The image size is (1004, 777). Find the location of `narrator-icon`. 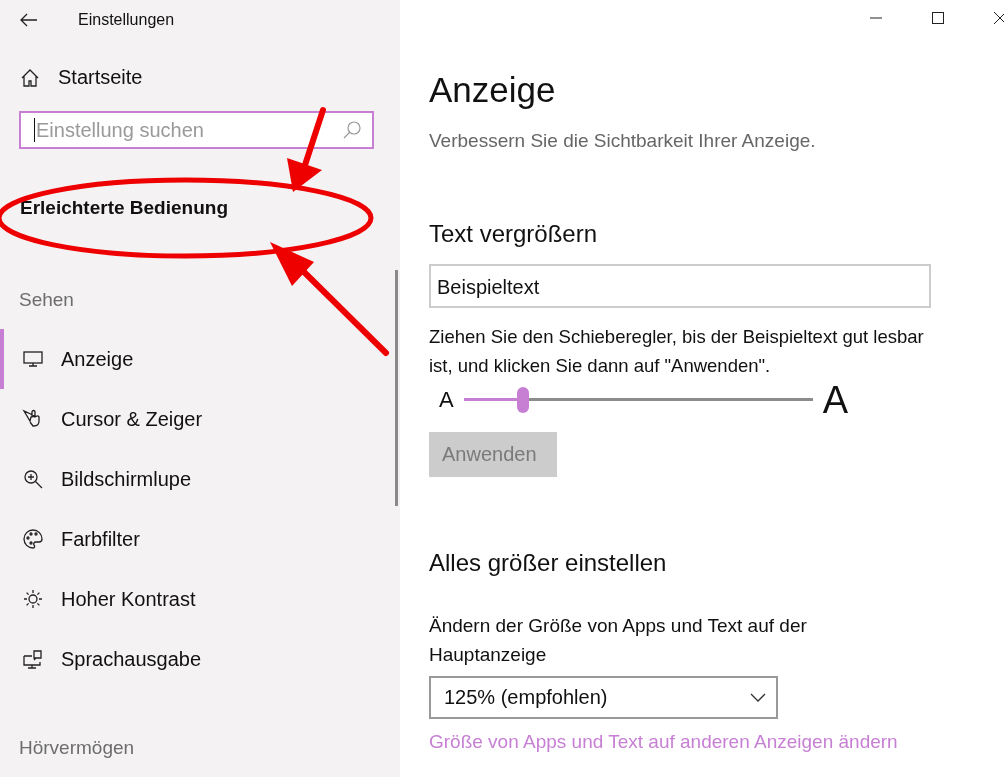

narrator-icon is located at coordinates (33, 659).